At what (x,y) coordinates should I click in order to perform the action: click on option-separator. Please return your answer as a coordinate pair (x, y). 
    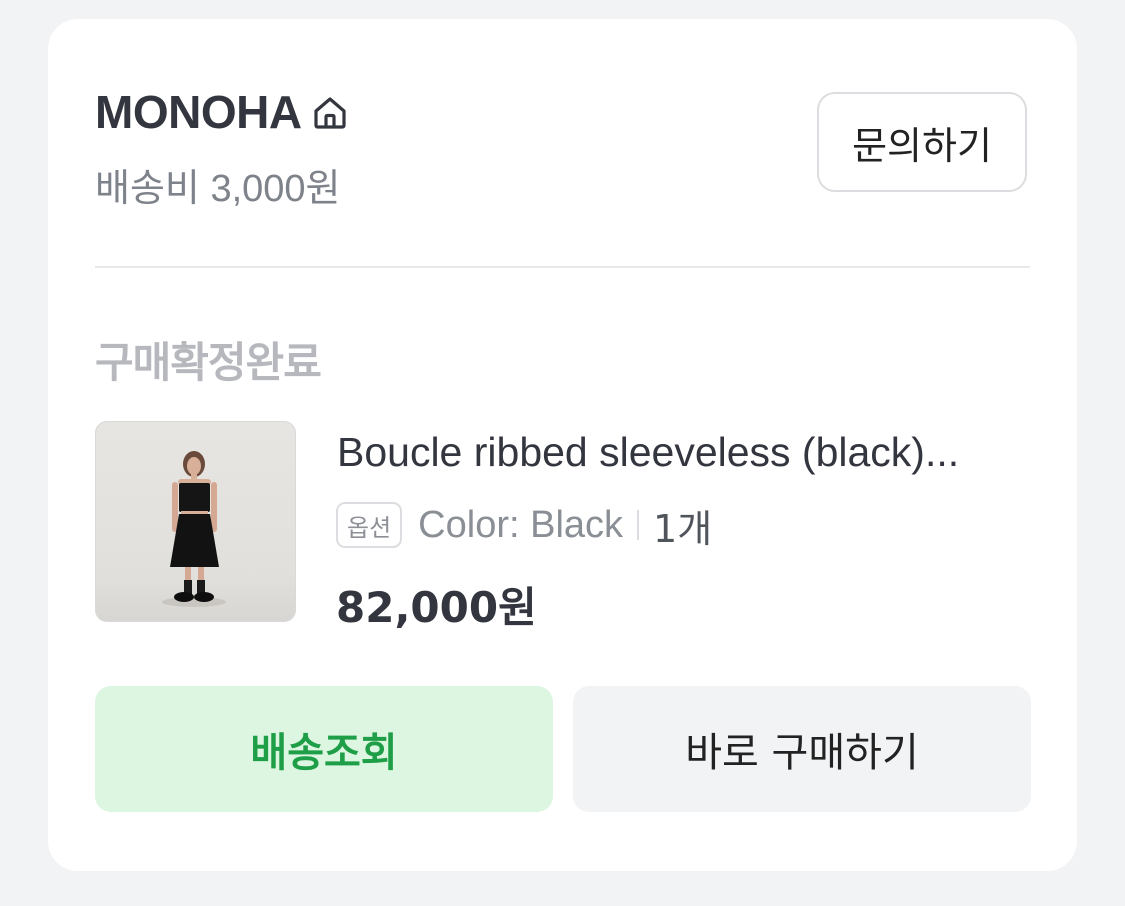
    Looking at the image, I should click on (638, 525).